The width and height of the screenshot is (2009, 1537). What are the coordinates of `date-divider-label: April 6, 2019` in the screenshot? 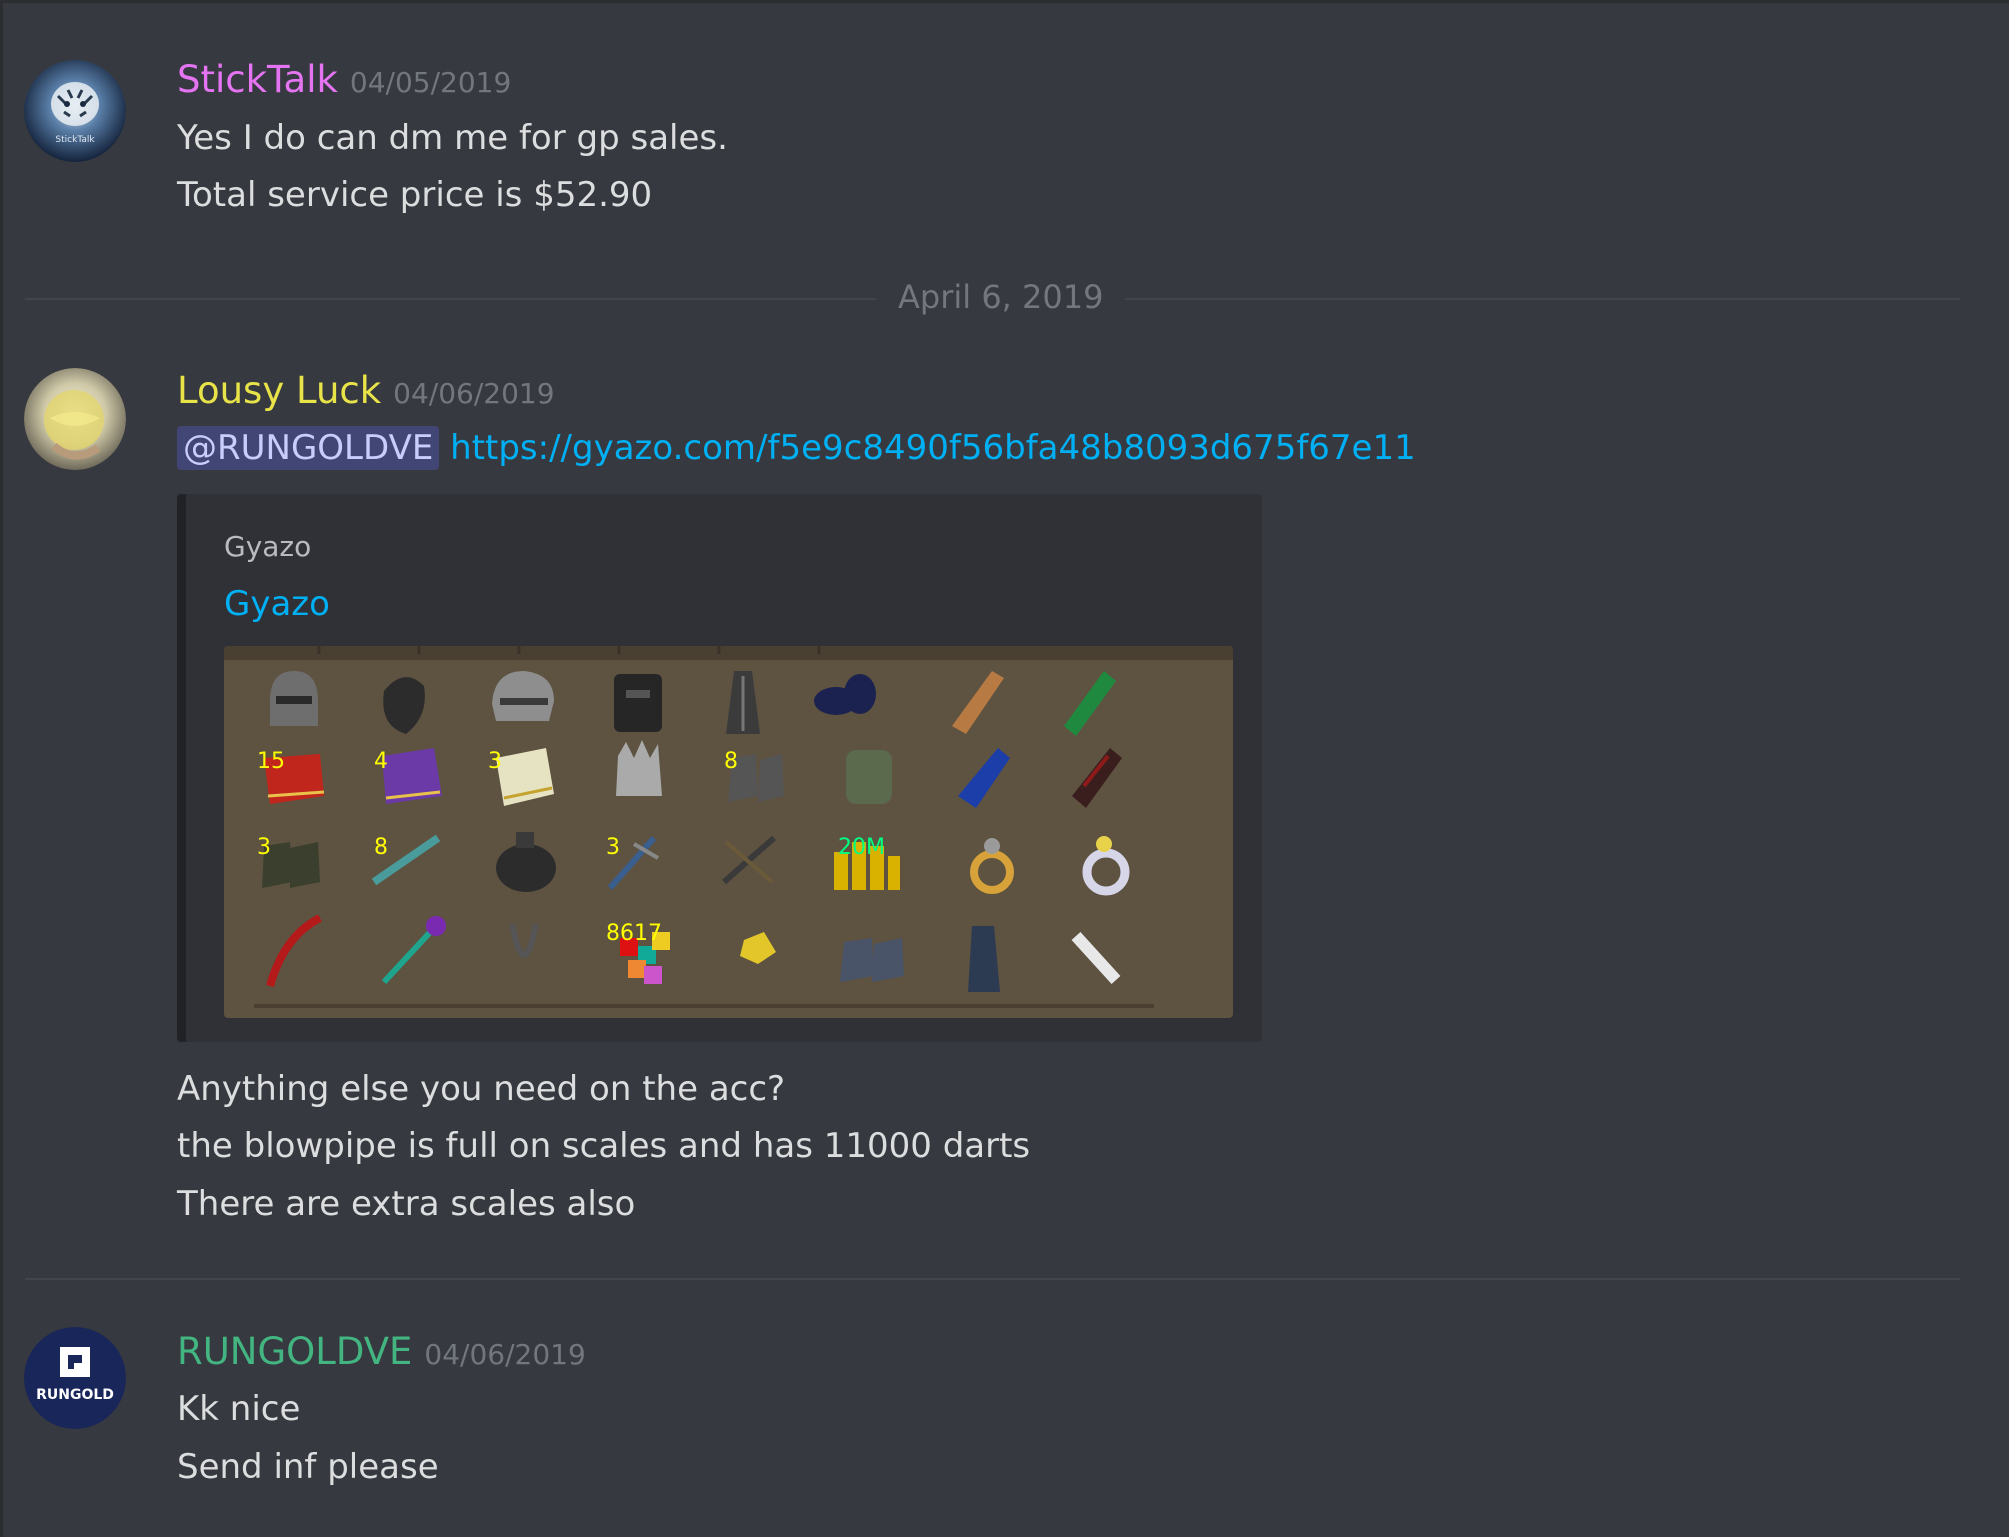 It's located at (1001, 297).